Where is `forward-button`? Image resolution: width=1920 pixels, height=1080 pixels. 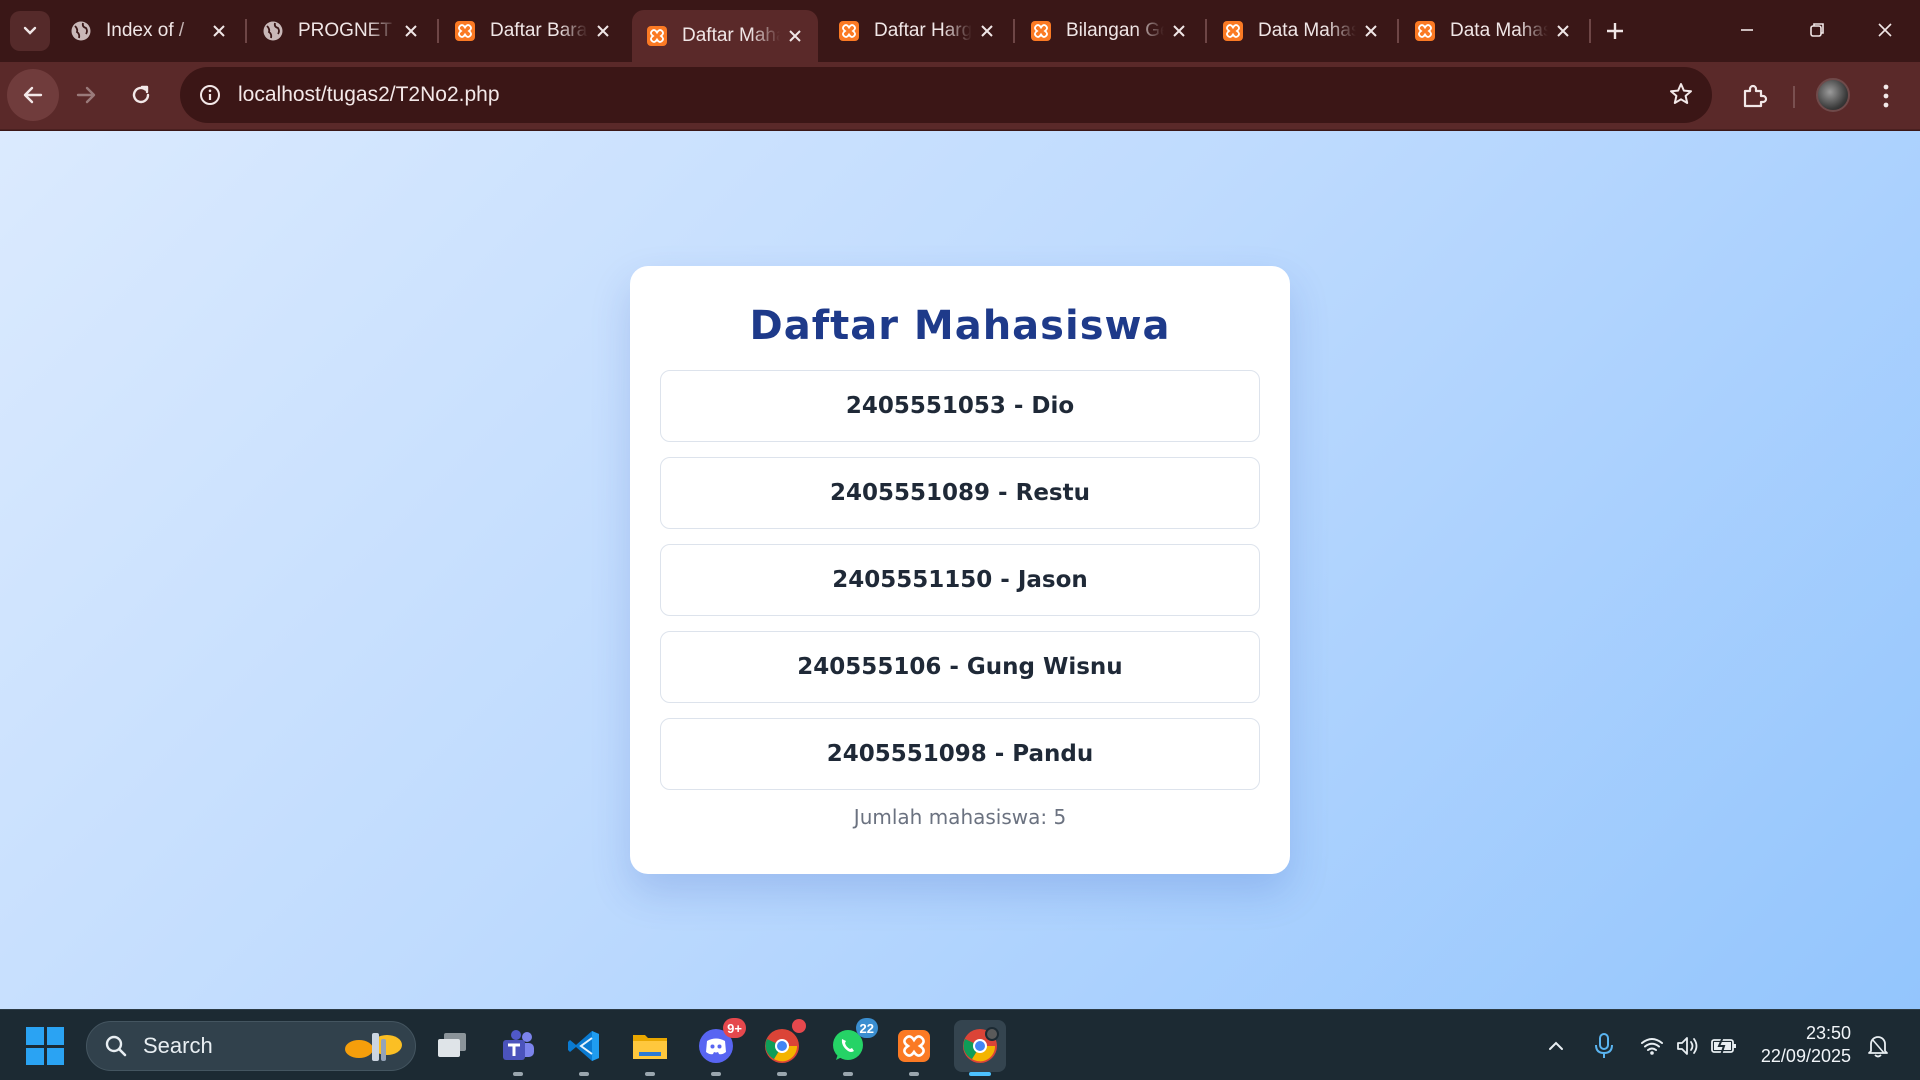 forward-button is located at coordinates (86, 95).